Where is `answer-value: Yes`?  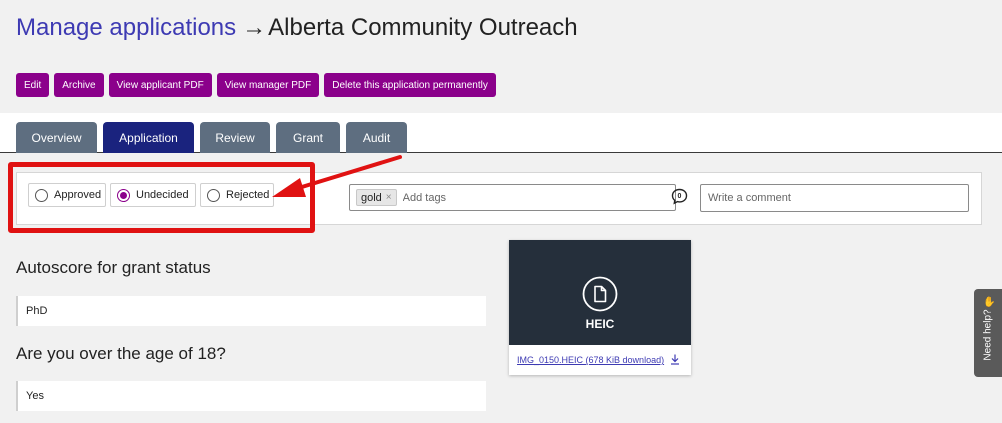
answer-value: Yes is located at coordinates (251, 396).